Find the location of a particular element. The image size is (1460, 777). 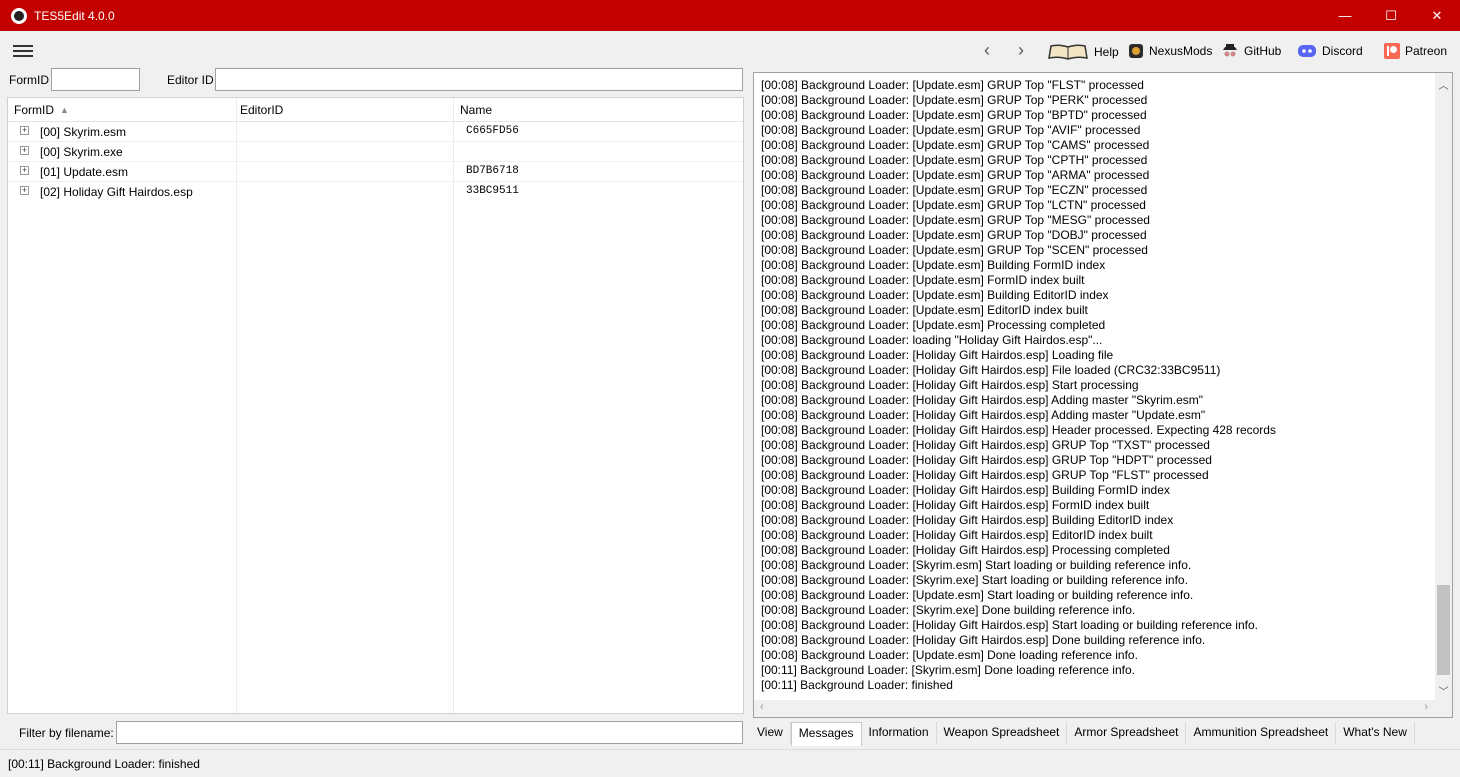

sort-ascending-icon: ▲ is located at coordinates (64, 110).